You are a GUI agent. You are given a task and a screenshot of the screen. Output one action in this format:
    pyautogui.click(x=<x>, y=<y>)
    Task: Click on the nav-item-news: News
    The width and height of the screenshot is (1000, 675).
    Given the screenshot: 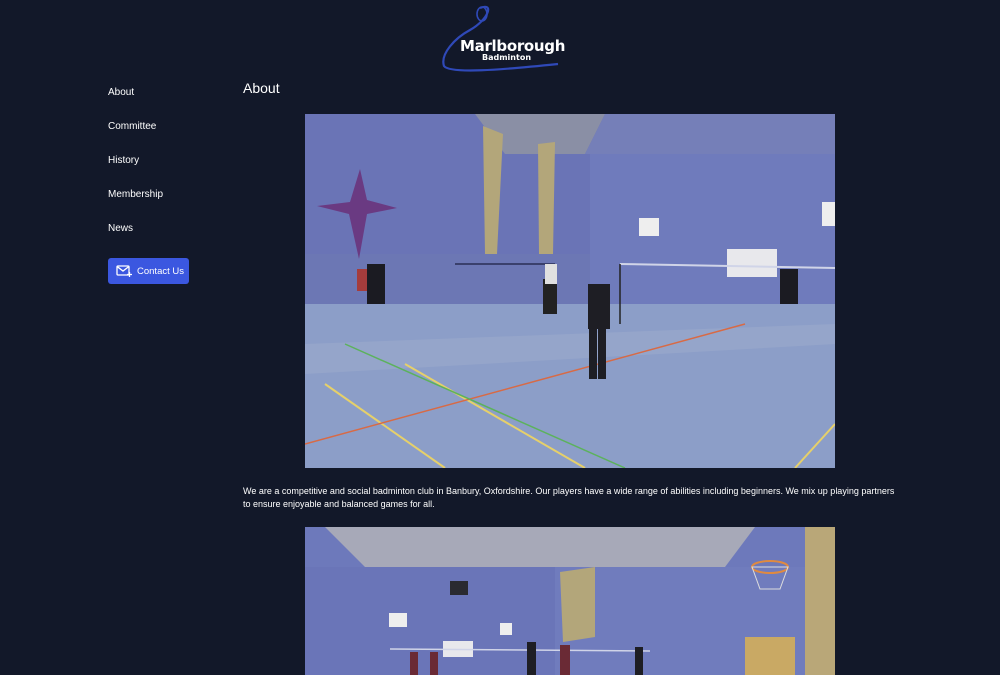 What is the action you would take?
    pyautogui.click(x=168, y=239)
    